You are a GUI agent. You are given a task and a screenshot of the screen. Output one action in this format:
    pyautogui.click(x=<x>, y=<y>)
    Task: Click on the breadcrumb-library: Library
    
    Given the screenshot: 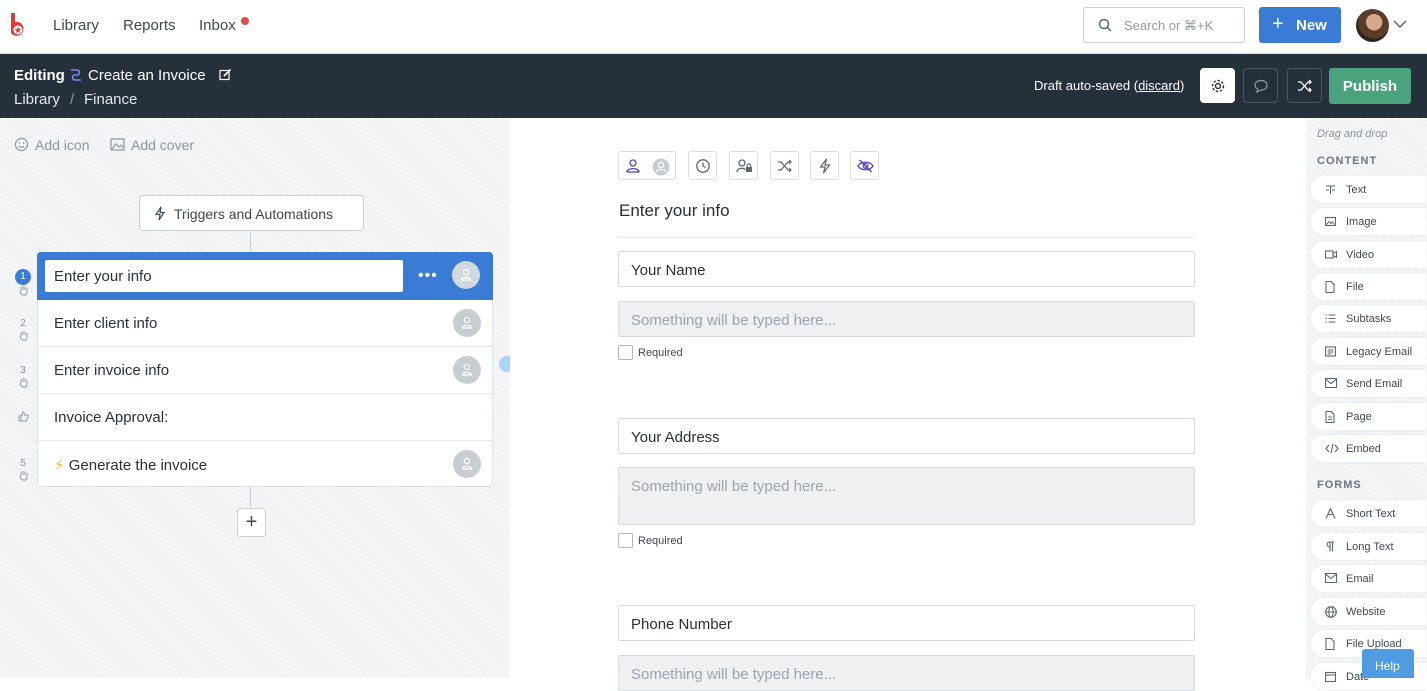 What is the action you would take?
    pyautogui.click(x=37, y=99)
    